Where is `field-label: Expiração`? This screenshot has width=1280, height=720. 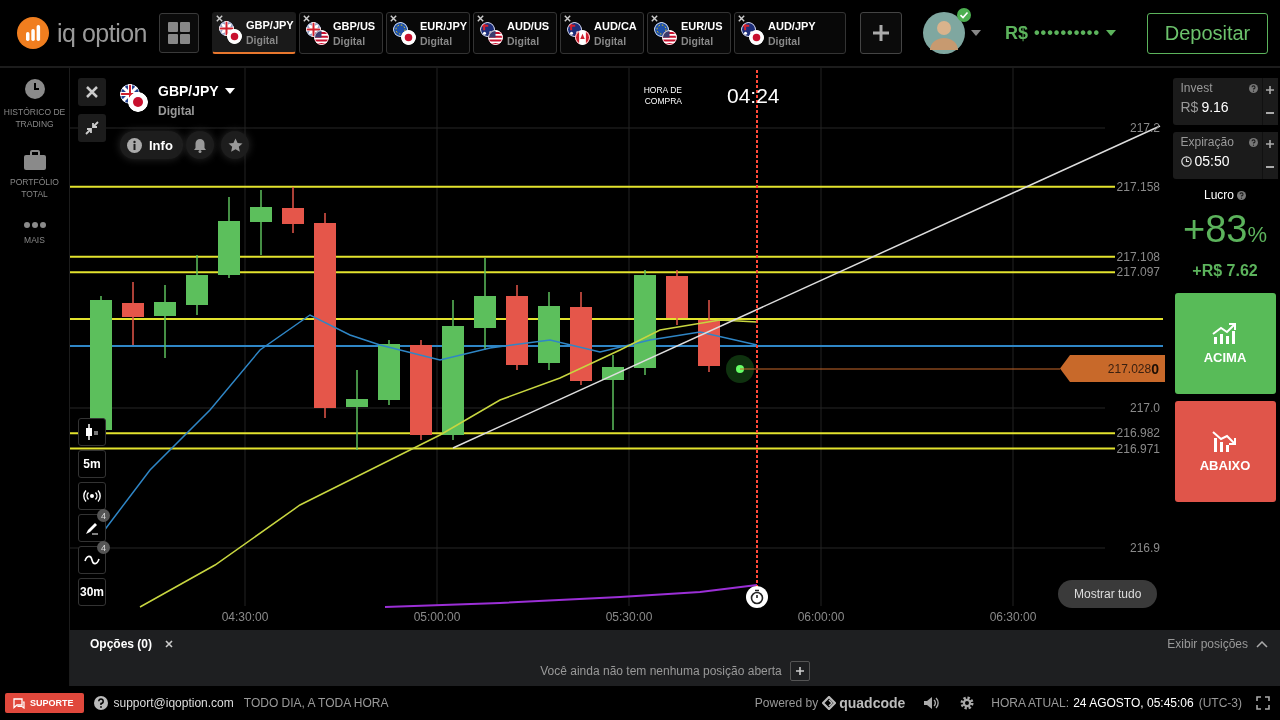 field-label: Expiração is located at coordinates (1207, 142).